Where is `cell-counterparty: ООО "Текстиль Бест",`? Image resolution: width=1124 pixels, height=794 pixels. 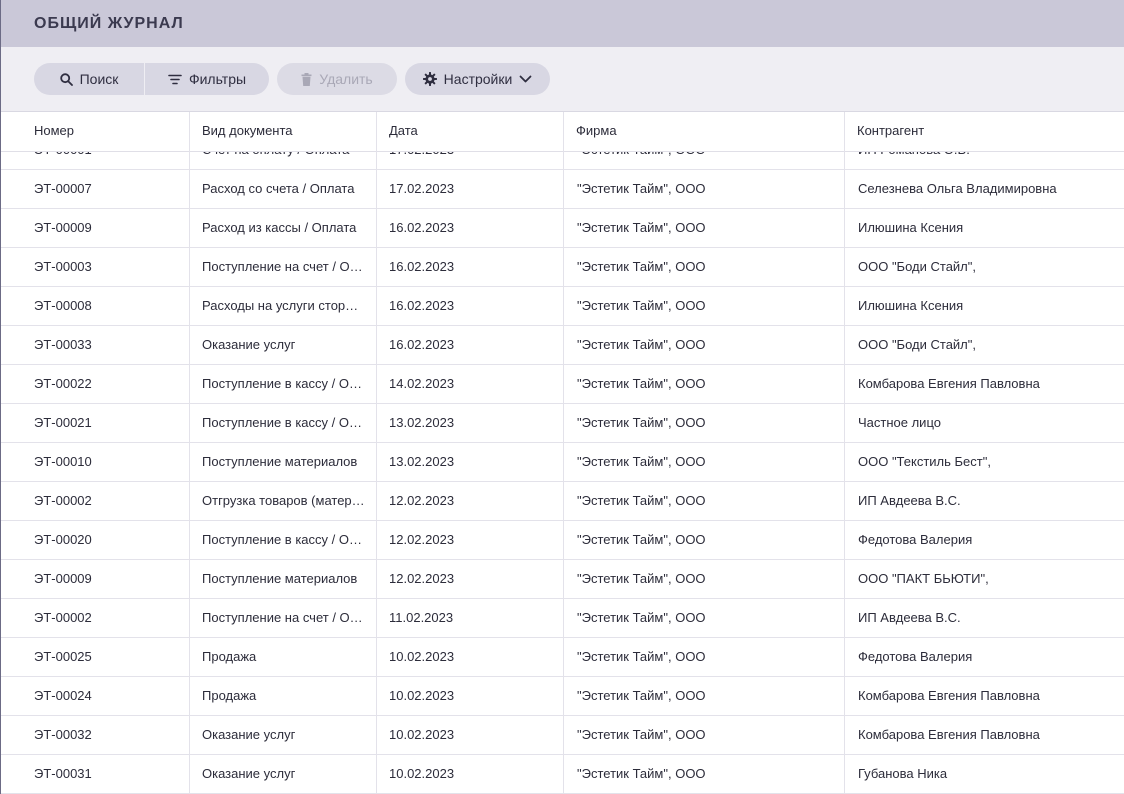 cell-counterparty: ООО "Текстиль Бест", is located at coordinates (924, 461).